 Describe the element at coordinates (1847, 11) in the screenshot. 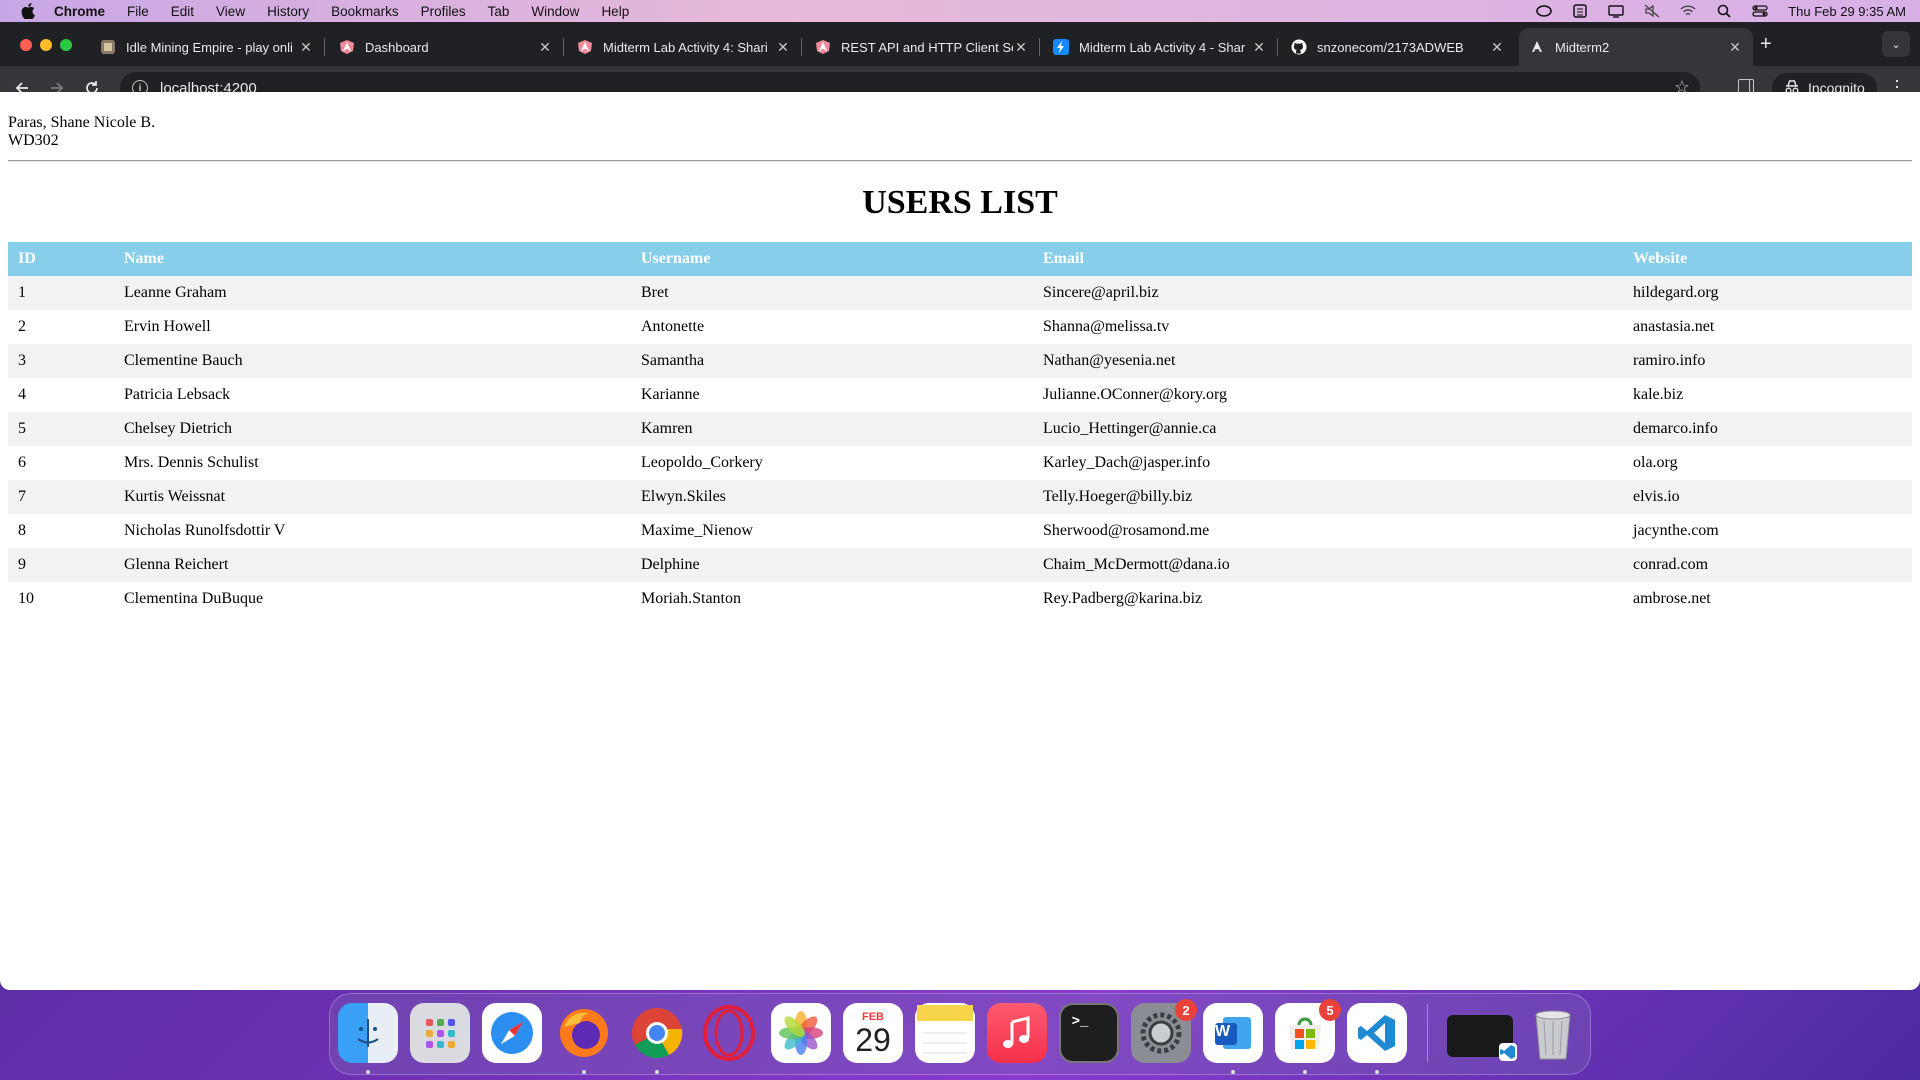

I see `menu-clock: Thu Feb 29 9:35 AM` at that location.